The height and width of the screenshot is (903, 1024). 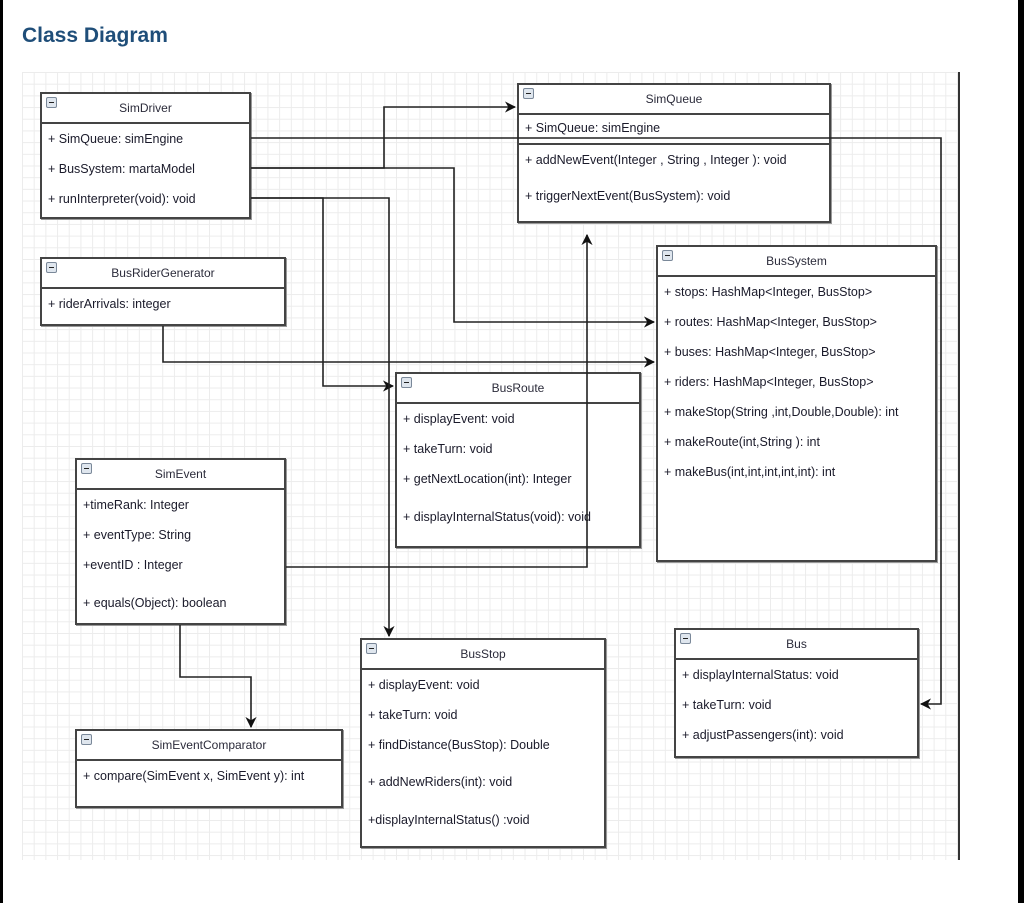 I want to click on class-member: + displayInternalStatus: void, so click(x=760, y=675).